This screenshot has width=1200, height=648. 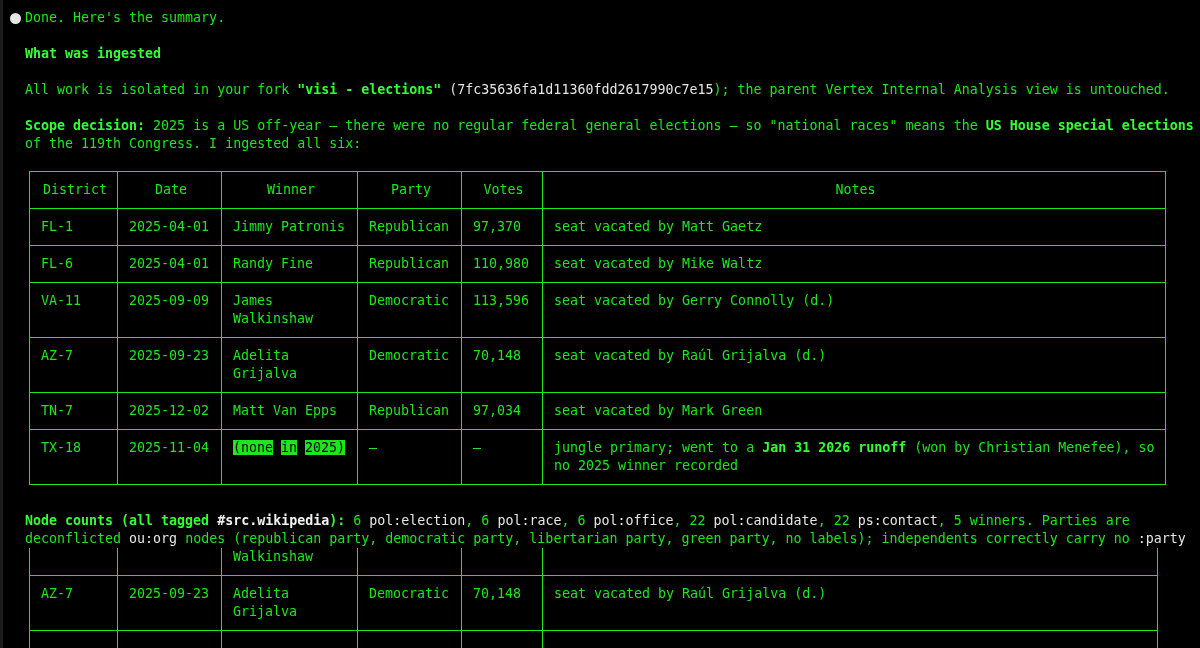 What do you see at coordinates (73, 264) in the screenshot?
I see `table-cell: FL-6` at bounding box center [73, 264].